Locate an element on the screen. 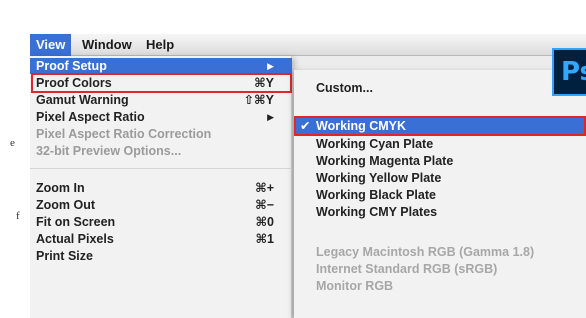 This screenshot has width=586, height=318. submenu-item-working-cyan-plate: Working Cyan Plate is located at coordinates (440, 144).